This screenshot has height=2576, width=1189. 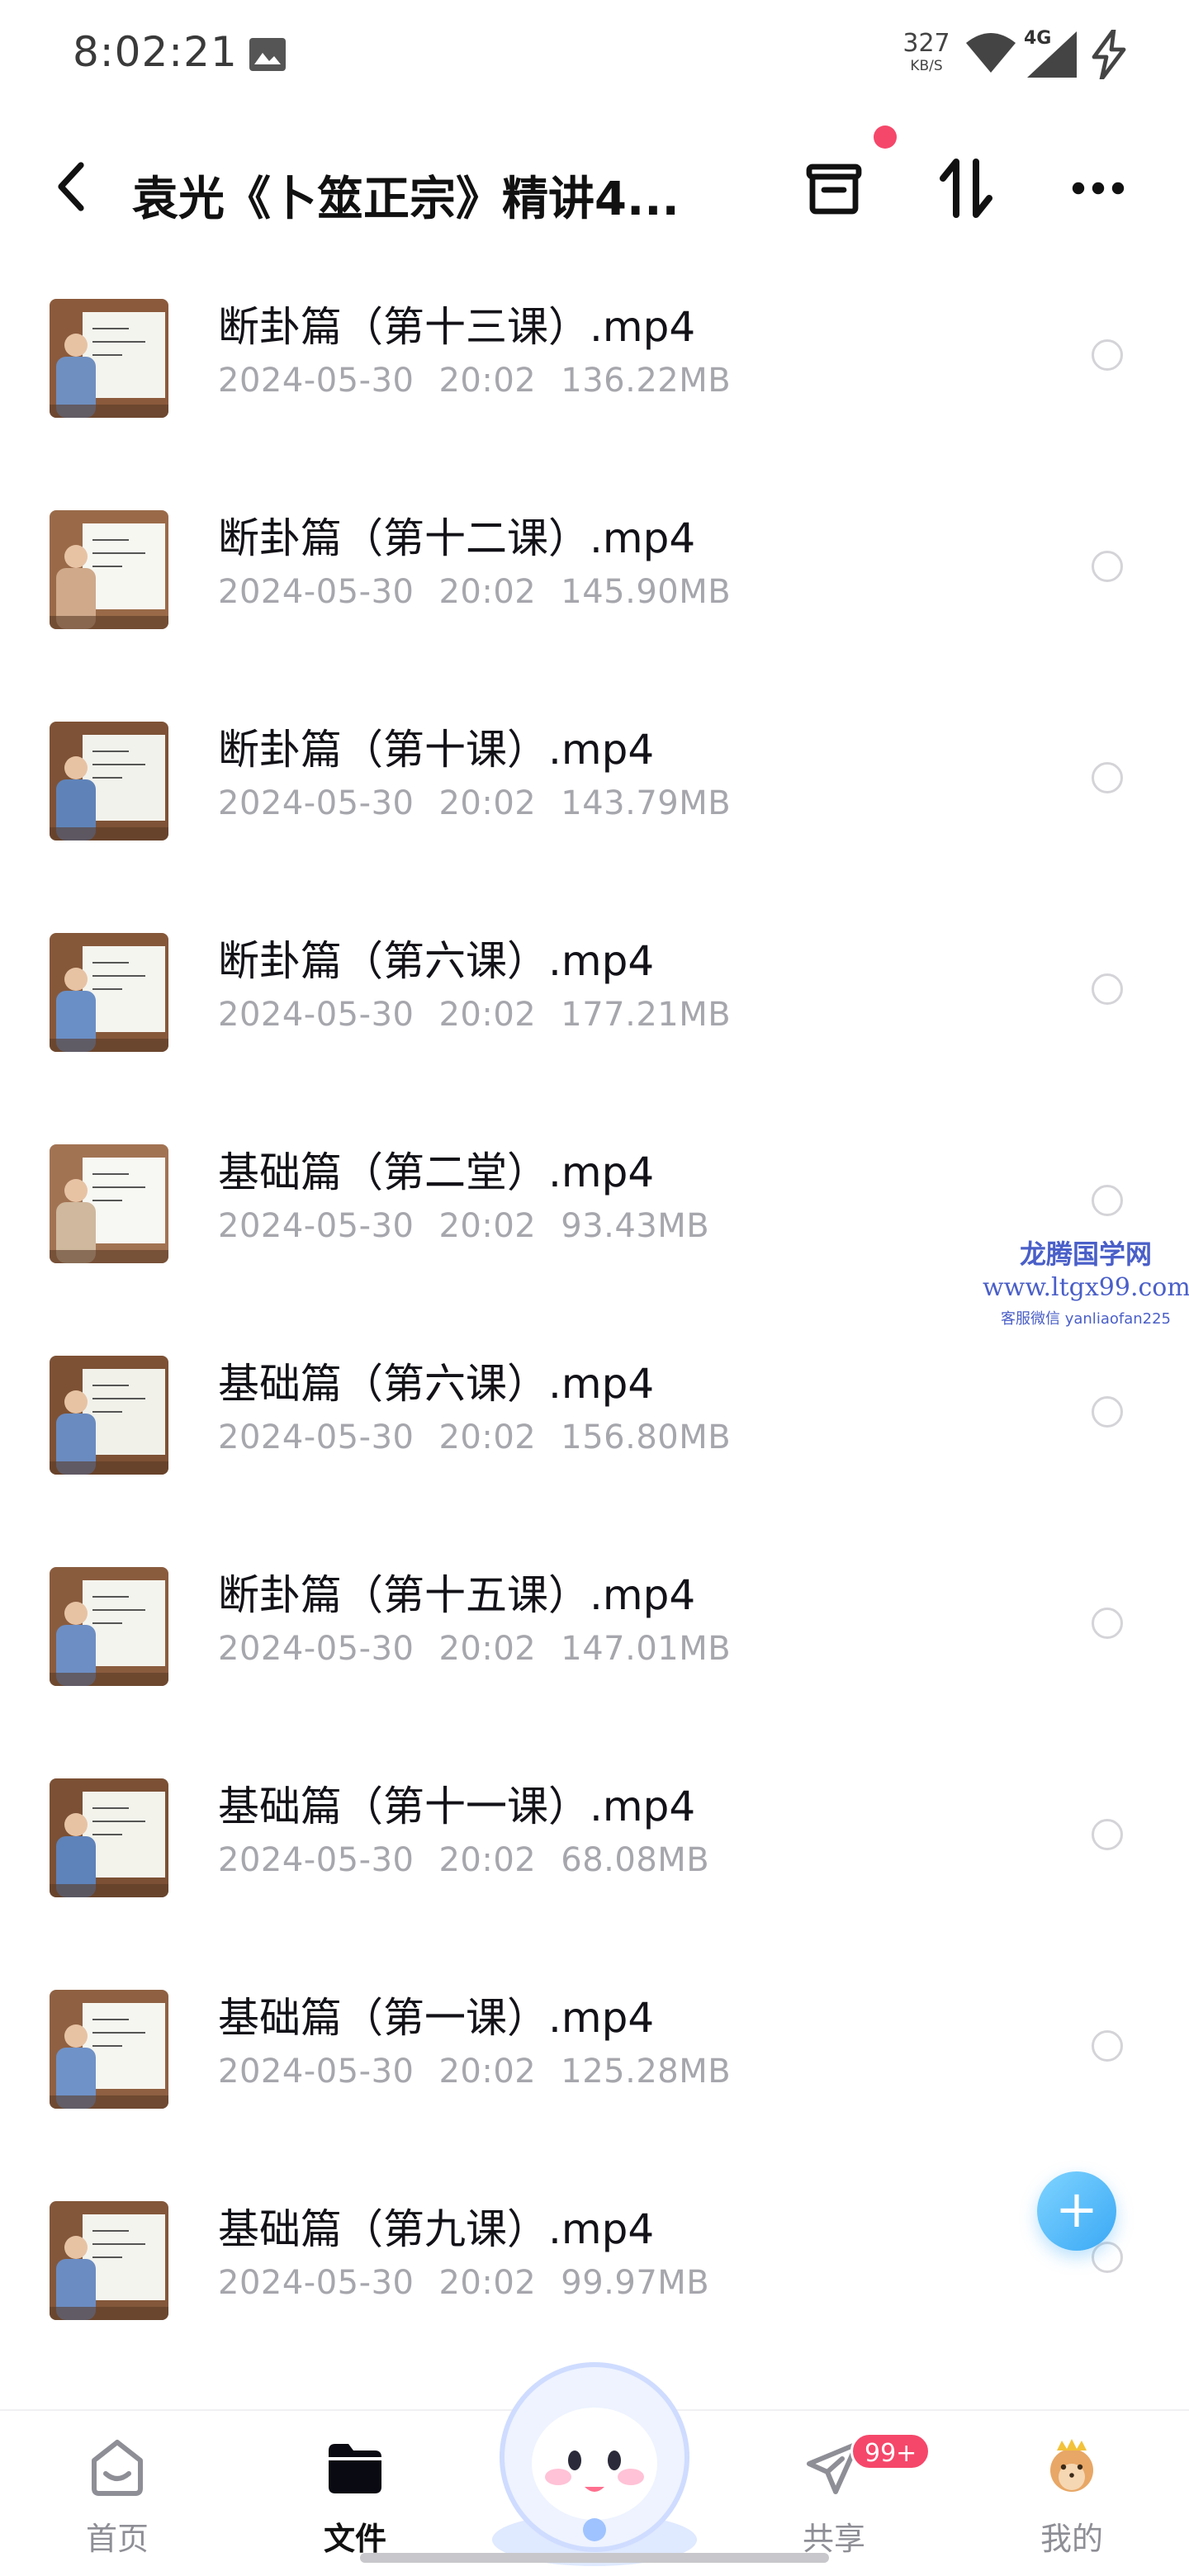 What do you see at coordinates (355, 2468) in the screenshot?
I see `folder-icon` at bounding box center [355, 2468].